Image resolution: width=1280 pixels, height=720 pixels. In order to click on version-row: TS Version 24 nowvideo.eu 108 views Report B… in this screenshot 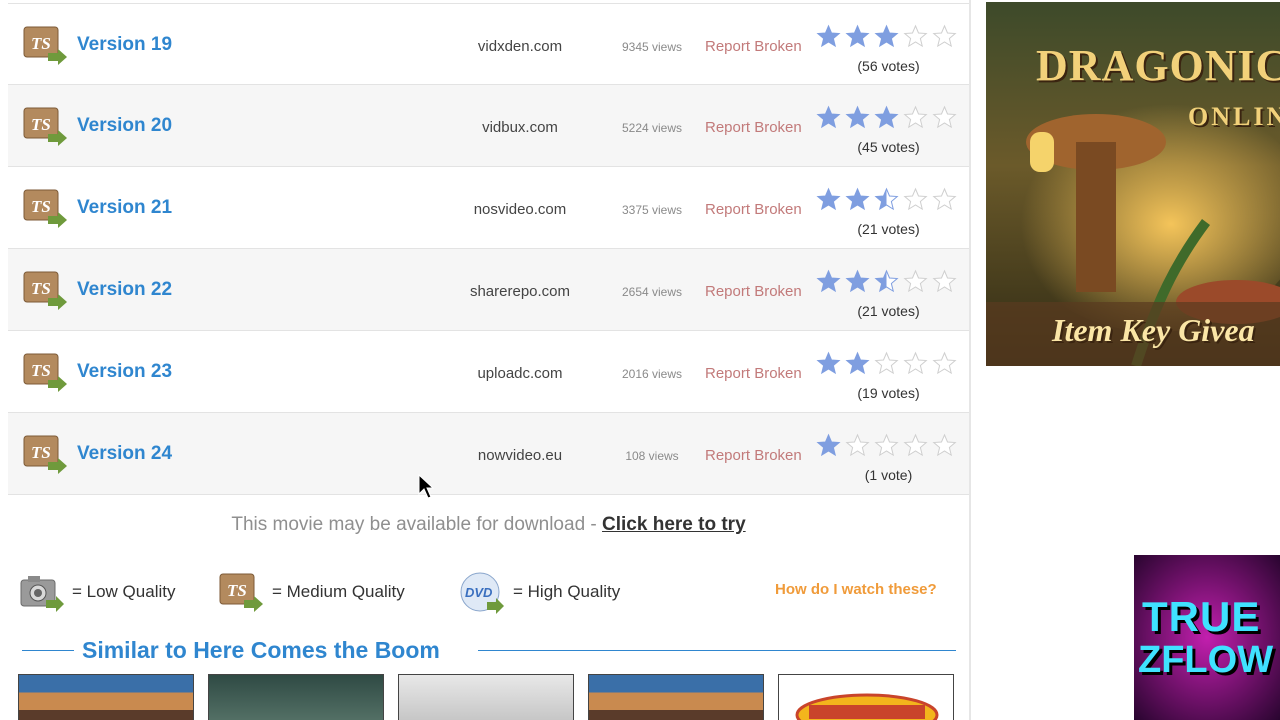, I will do `click(488, 454)`.